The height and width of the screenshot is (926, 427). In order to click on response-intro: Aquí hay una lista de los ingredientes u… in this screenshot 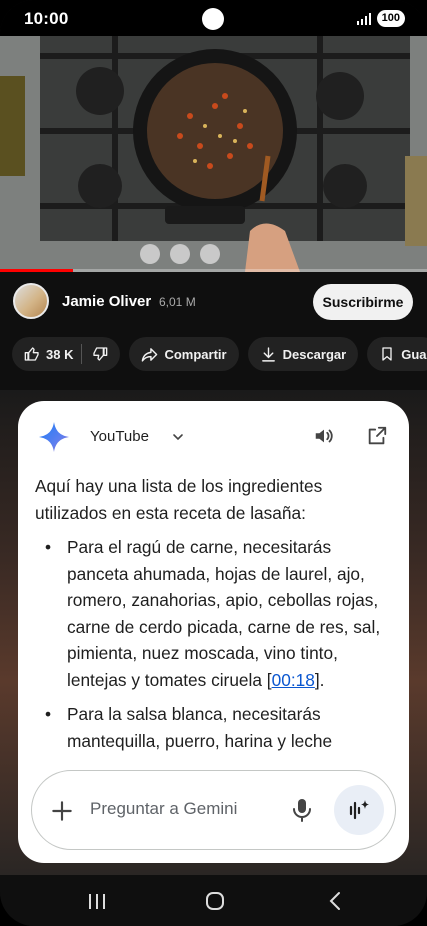, I will do `click(179, 499)`.